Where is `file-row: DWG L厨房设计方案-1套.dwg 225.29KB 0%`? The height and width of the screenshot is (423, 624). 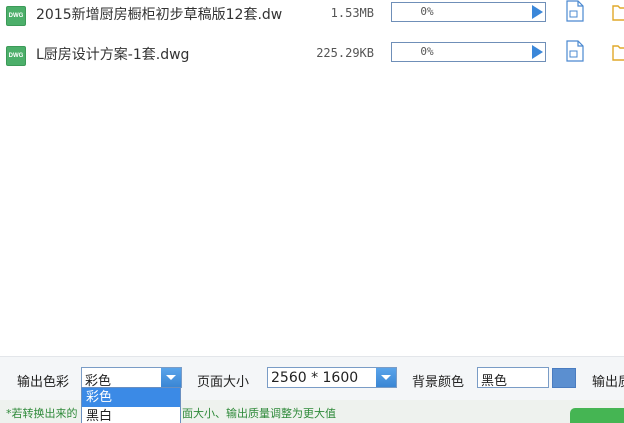
file-row: DWG L厨房设计方案-1套.dwg 225.29KB 0% is located at coordinates (312, 55).